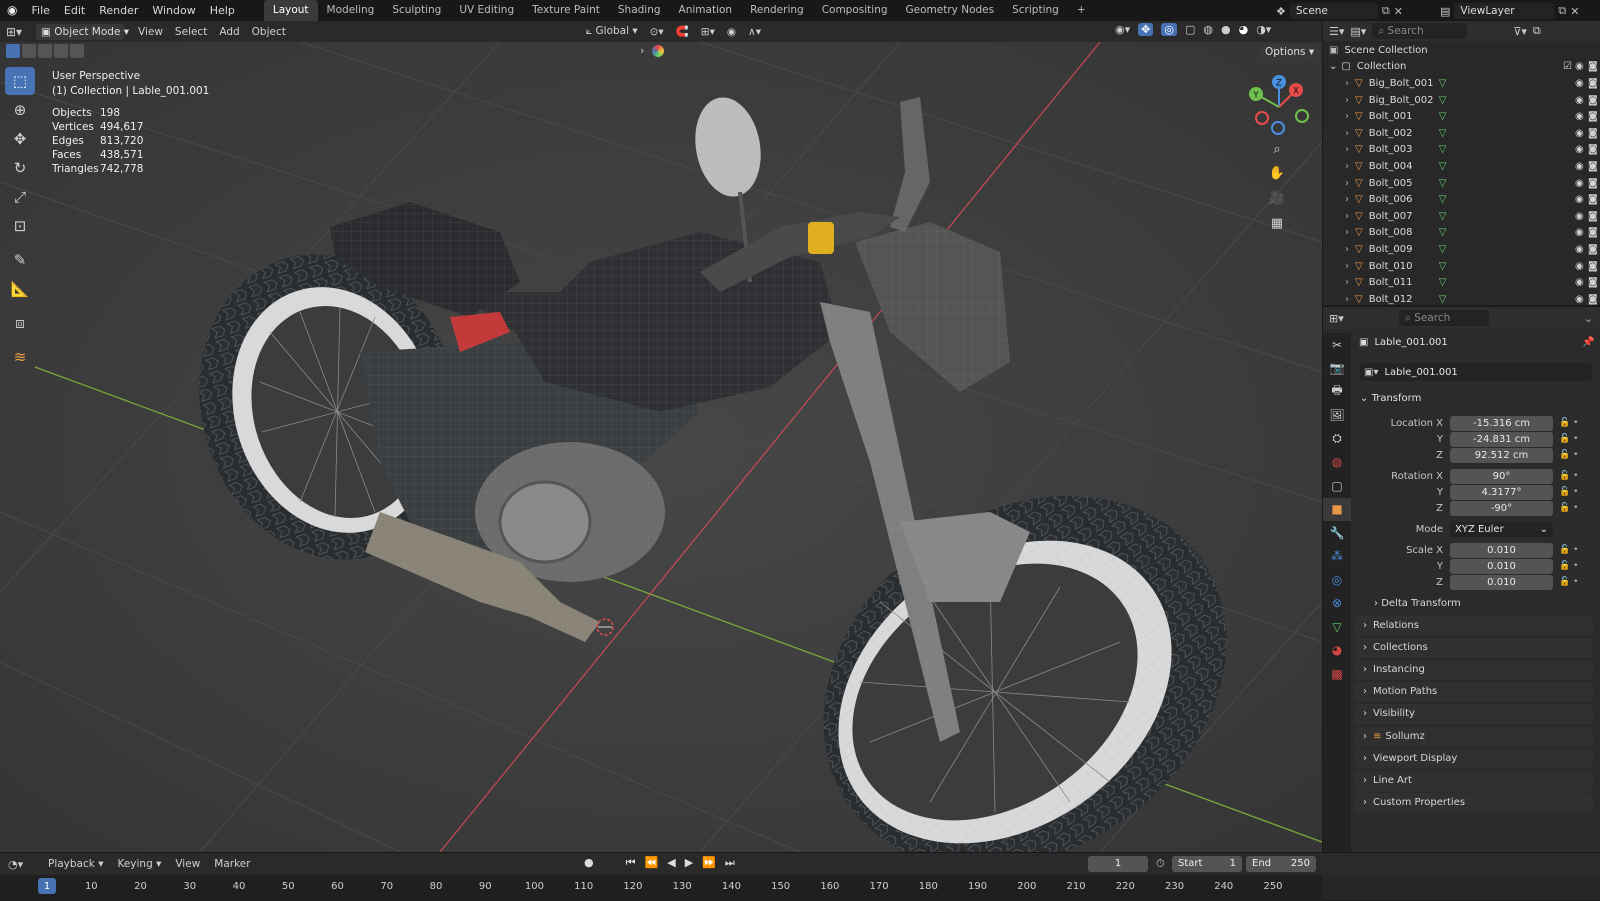 The image size is (1600, 901). Describe the element at coordinates (118, 10) in the screenshot. I see `menu-render: Render` at that location.